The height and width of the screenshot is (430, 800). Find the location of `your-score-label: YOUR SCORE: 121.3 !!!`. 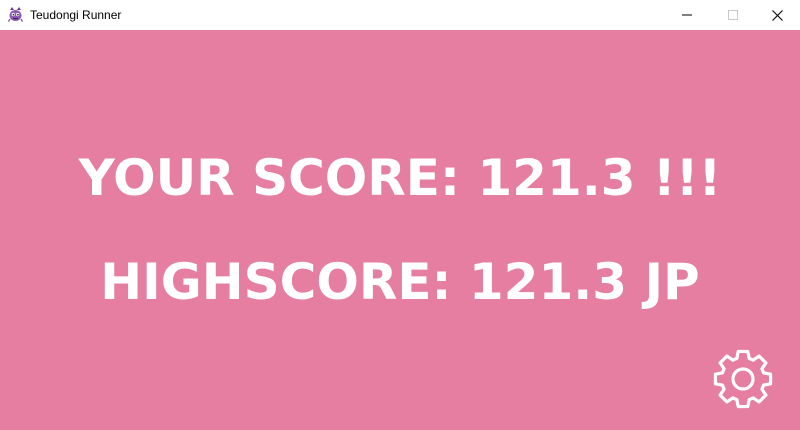

your-score-label: YOUR SCORE: 121.3 !!! is located at coordinates (400, 178).